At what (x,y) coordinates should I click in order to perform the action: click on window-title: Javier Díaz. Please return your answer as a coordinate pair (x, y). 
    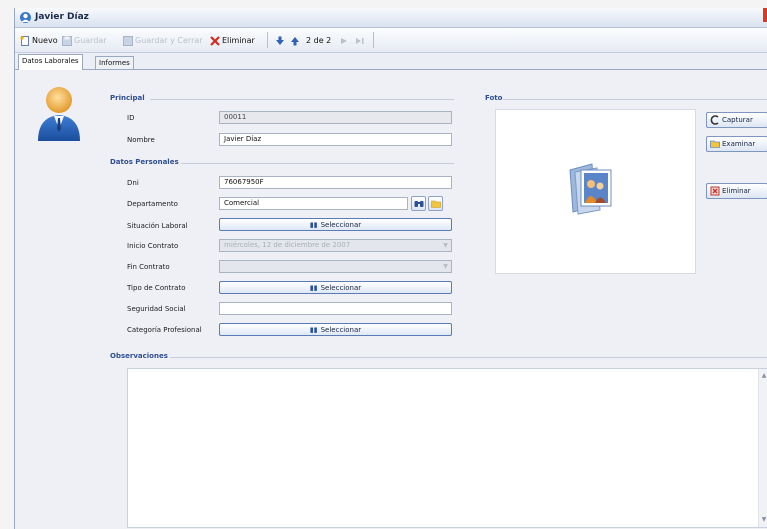
    Looking at the image, I should click on (62, 17).